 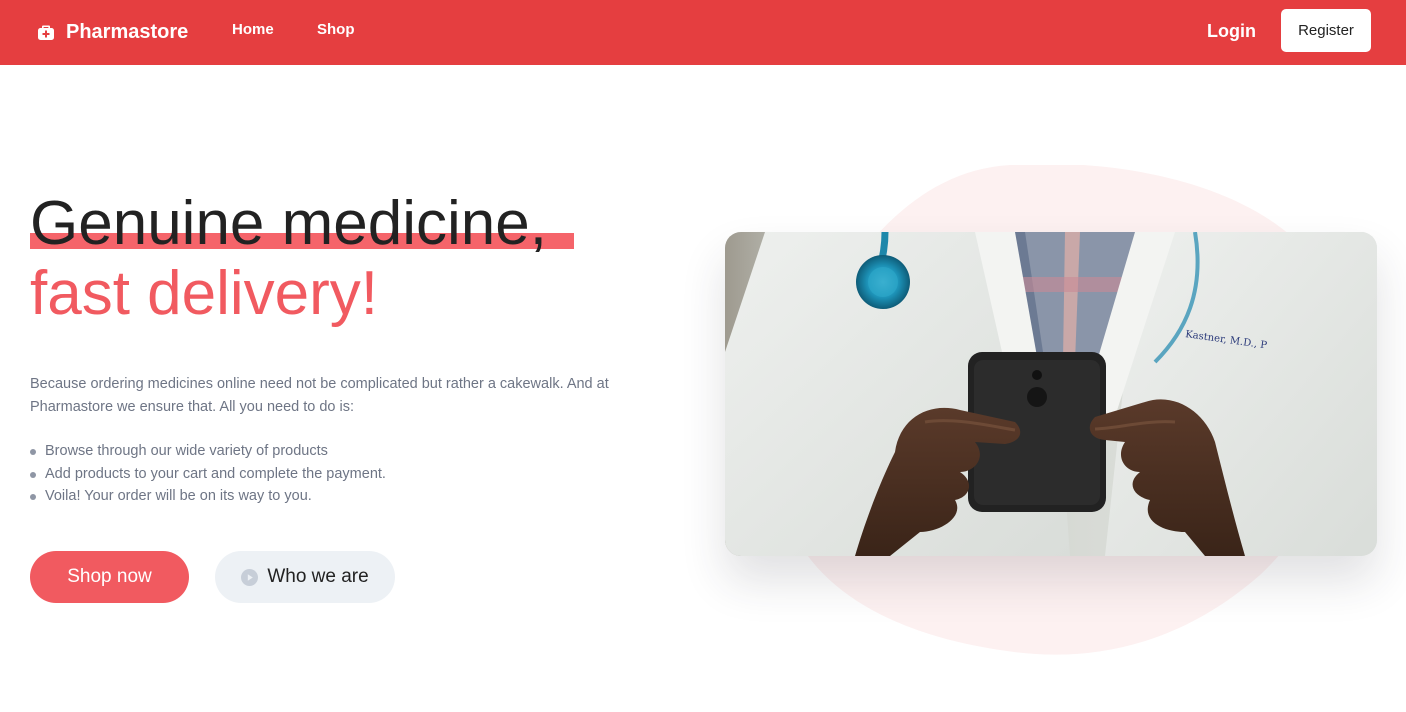 What do you see at coordinates (318, 576) in the screenshot?
I see `who-we-are-label: Who we are` at bounding box center [318, 576].